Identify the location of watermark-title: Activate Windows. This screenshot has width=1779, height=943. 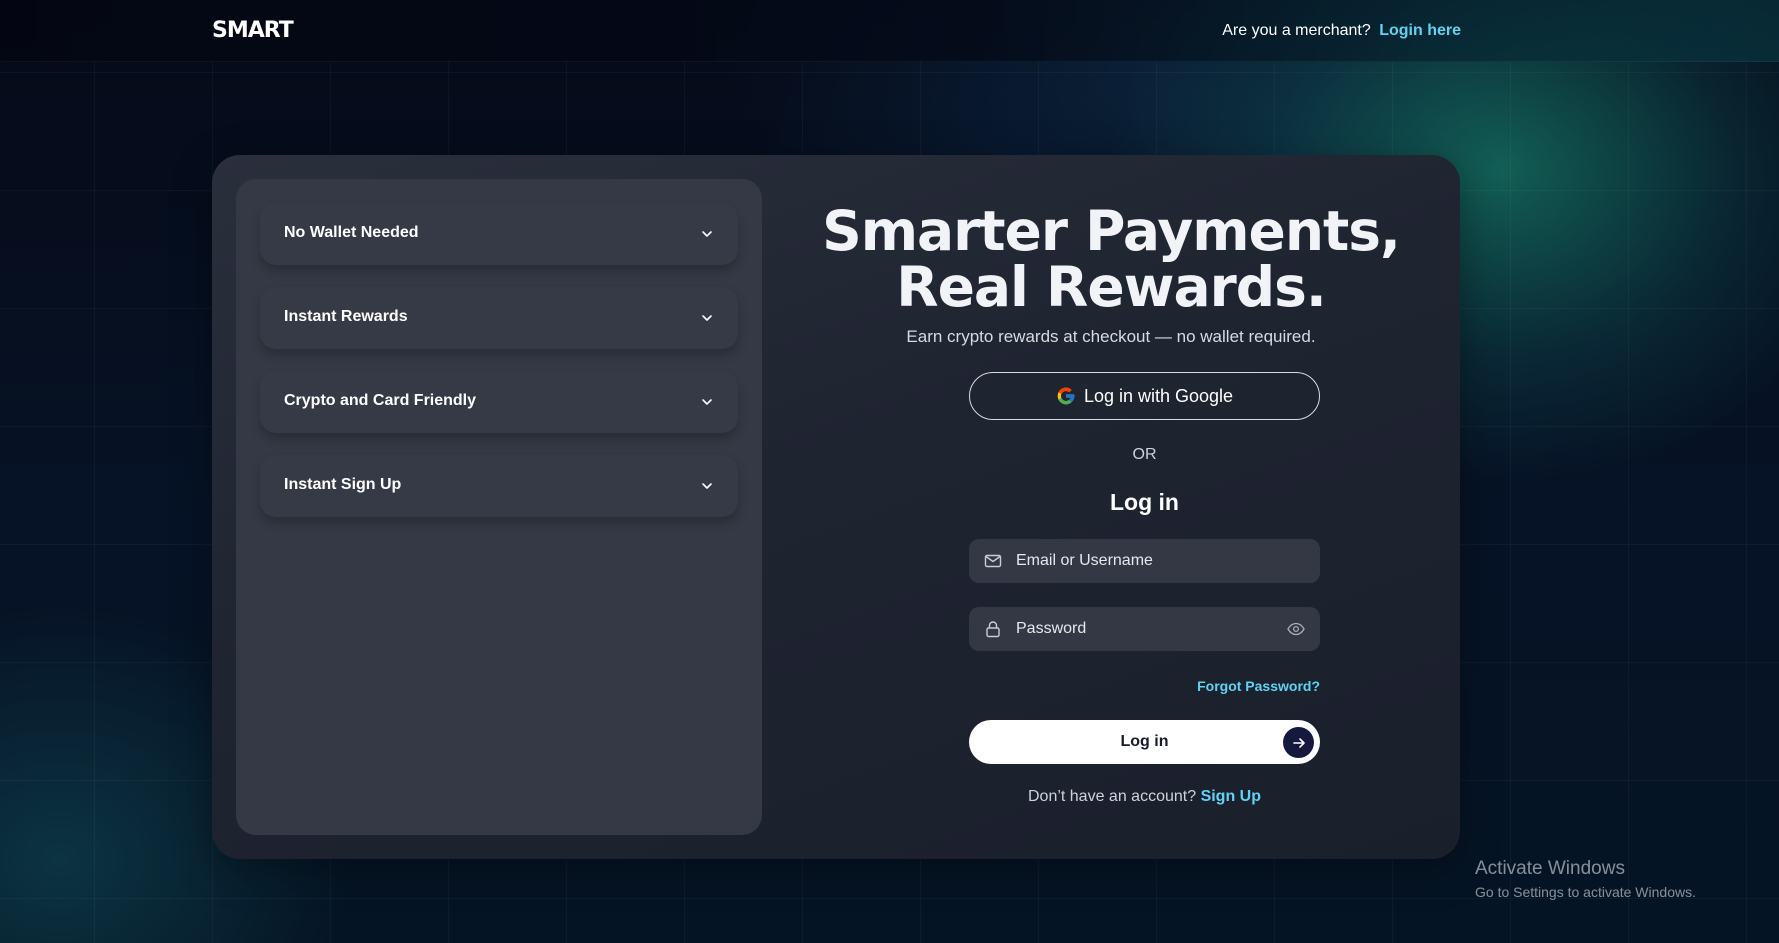
(1550, 868).